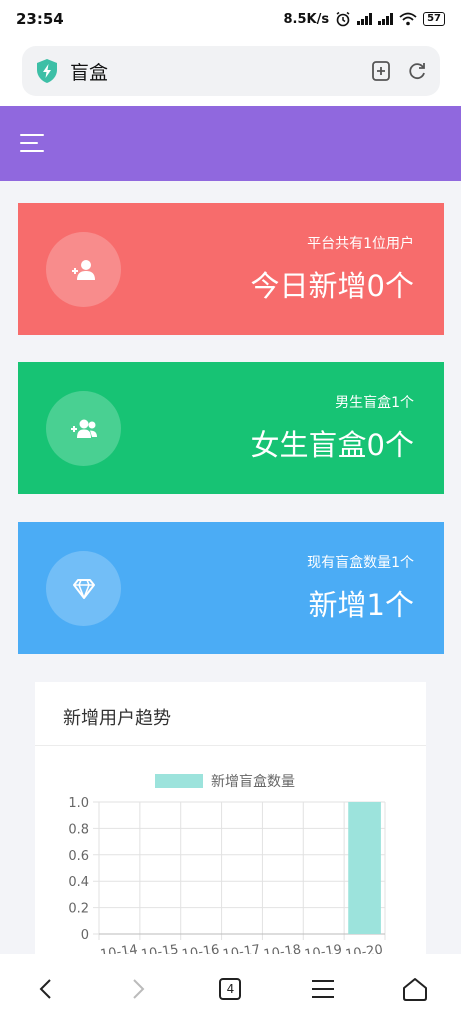 The image size is (461, 1024). Describe the element at coordinates (434, 19) in the screenshot. I see `battery-icon: 57` at that location.